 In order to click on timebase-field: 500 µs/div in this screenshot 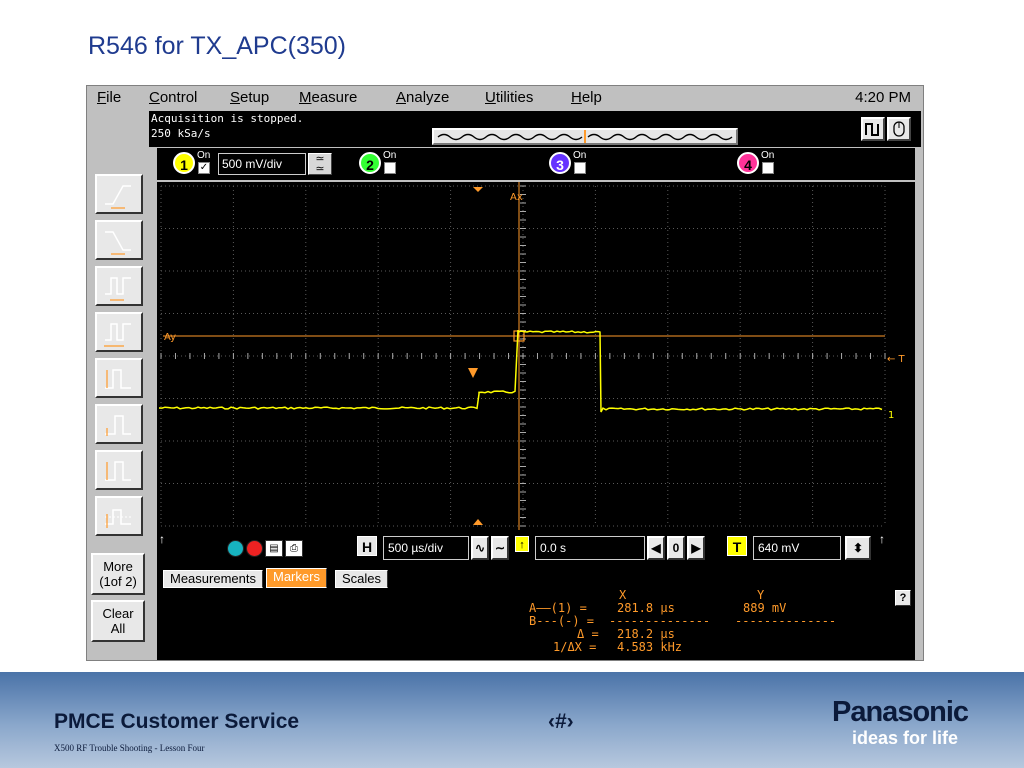, I will do `click(426, 548)`.